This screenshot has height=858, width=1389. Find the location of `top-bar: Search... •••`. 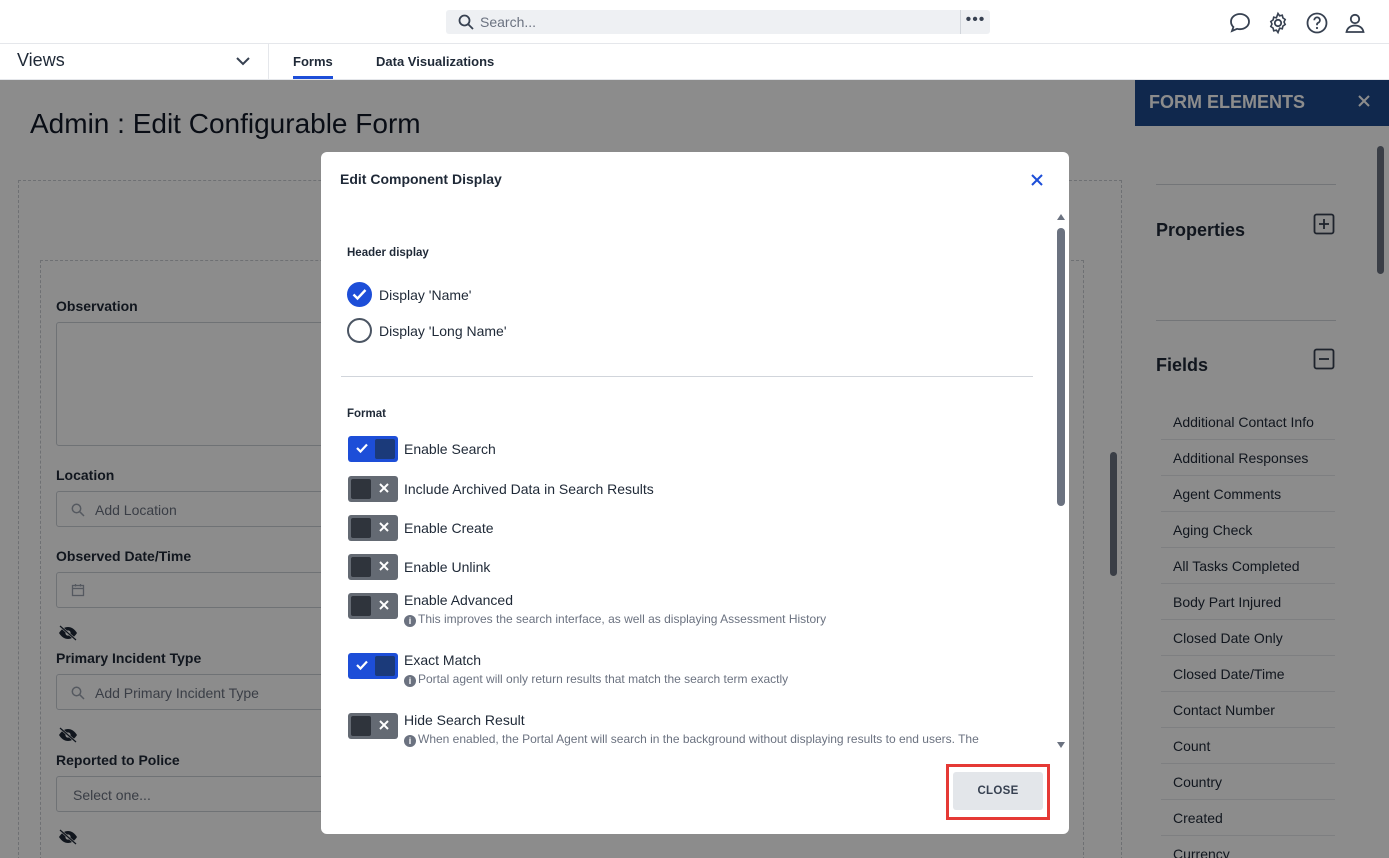

top-bar: Search... ••• is located at coordinates (694, 22).